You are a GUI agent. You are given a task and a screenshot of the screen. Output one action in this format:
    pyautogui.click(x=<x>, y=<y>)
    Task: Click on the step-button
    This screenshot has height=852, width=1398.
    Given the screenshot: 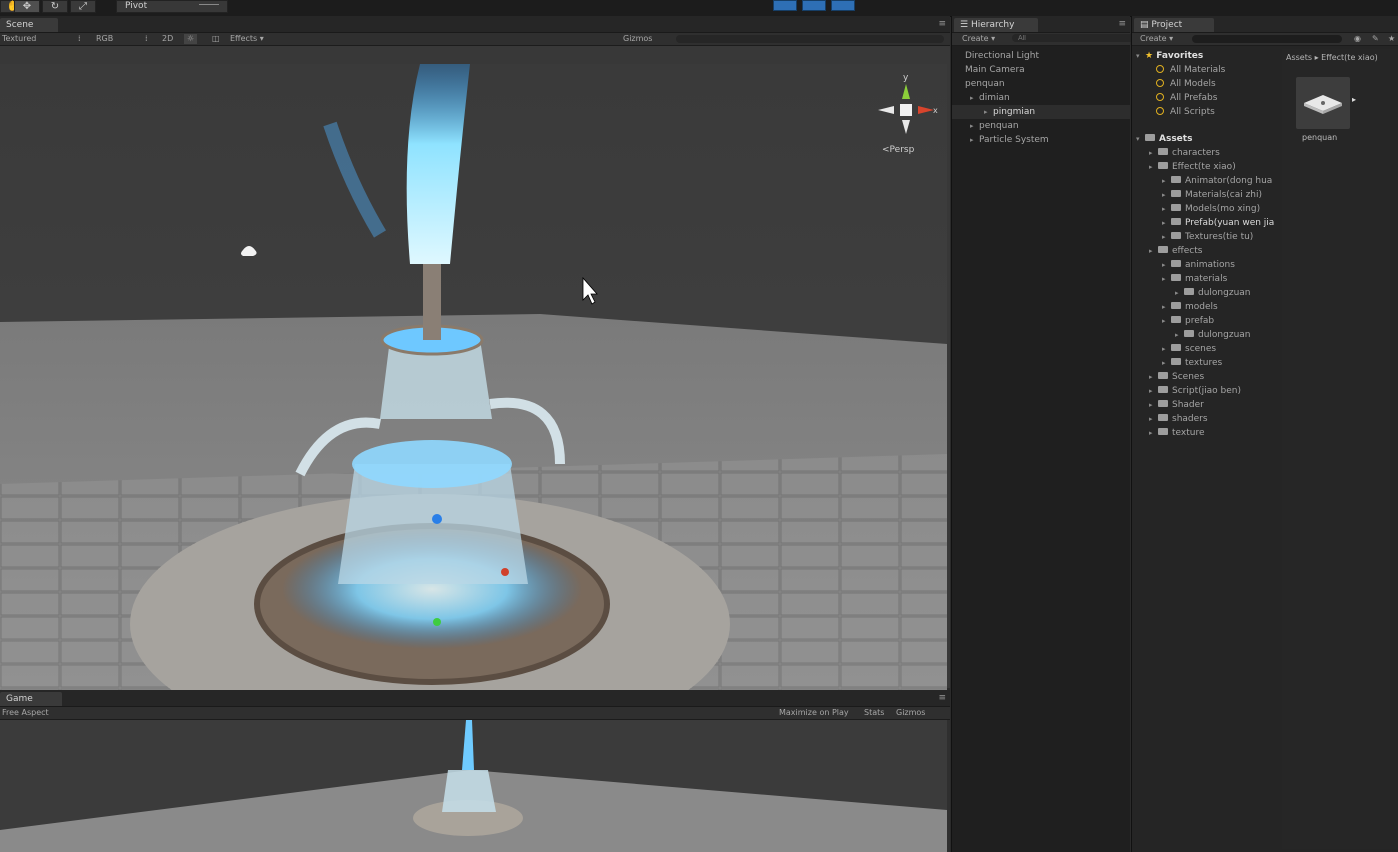 What is the action you would take?
    pyautogui.click(x=843, y=5)
    